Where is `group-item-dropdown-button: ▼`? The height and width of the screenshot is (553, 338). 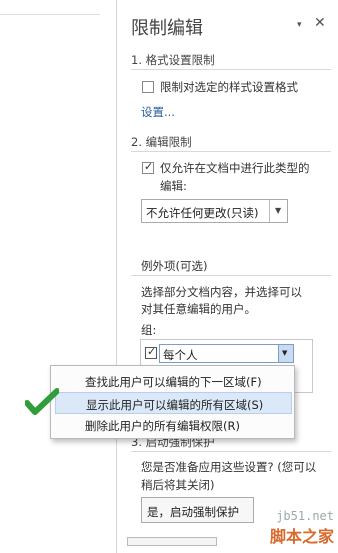 group-item-dropdown-button: ▼ is located at coordinates (285, 353).